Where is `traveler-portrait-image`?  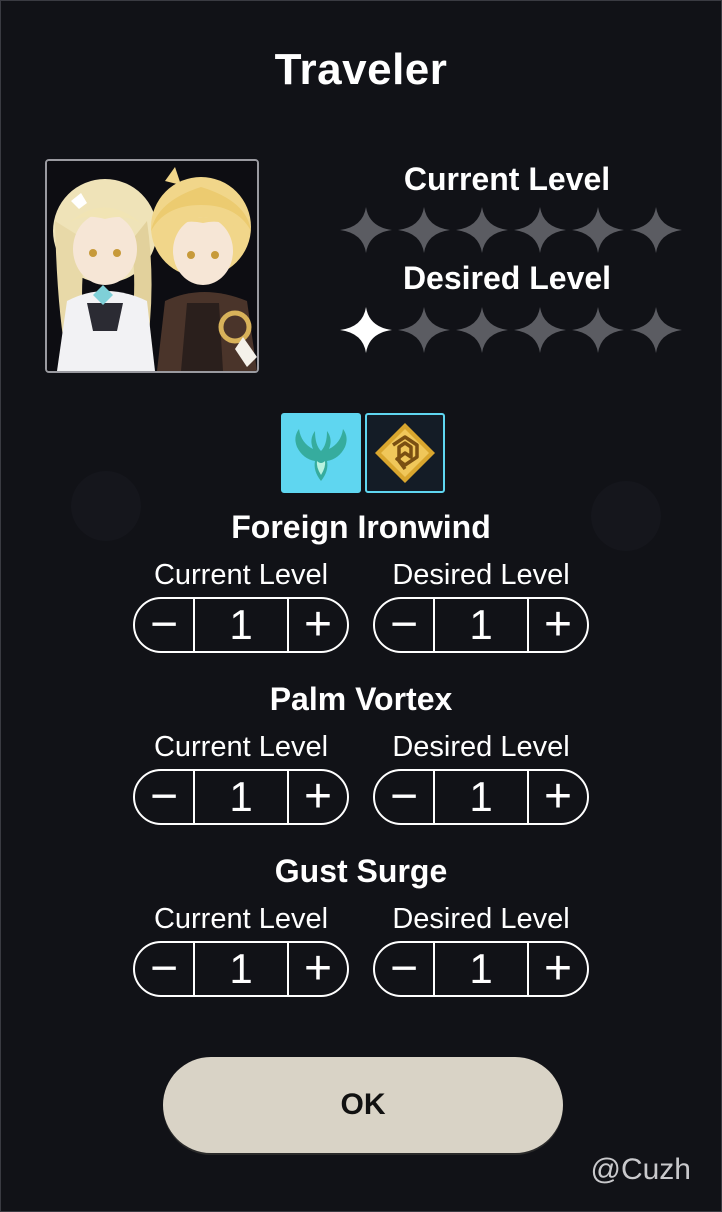 traveler-portrait-image is located at coordinates (152, 266).